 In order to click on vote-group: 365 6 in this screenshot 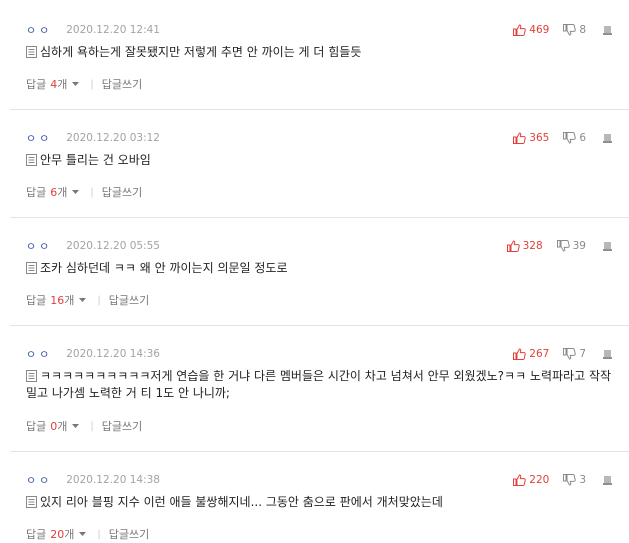, I will do `click(563, 138)`.